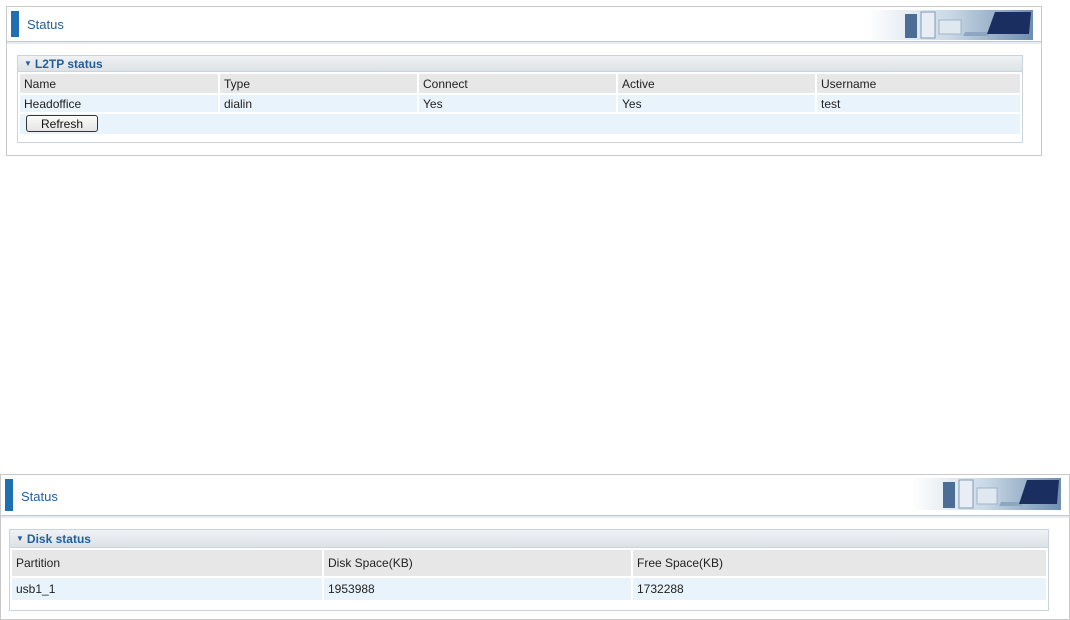 This screenshot has height=620, width=1070. What do you see at coordinates (839, 589) in the screenshot?
I see `cell-free-space: 1732288` at bounding box center [839, 589].